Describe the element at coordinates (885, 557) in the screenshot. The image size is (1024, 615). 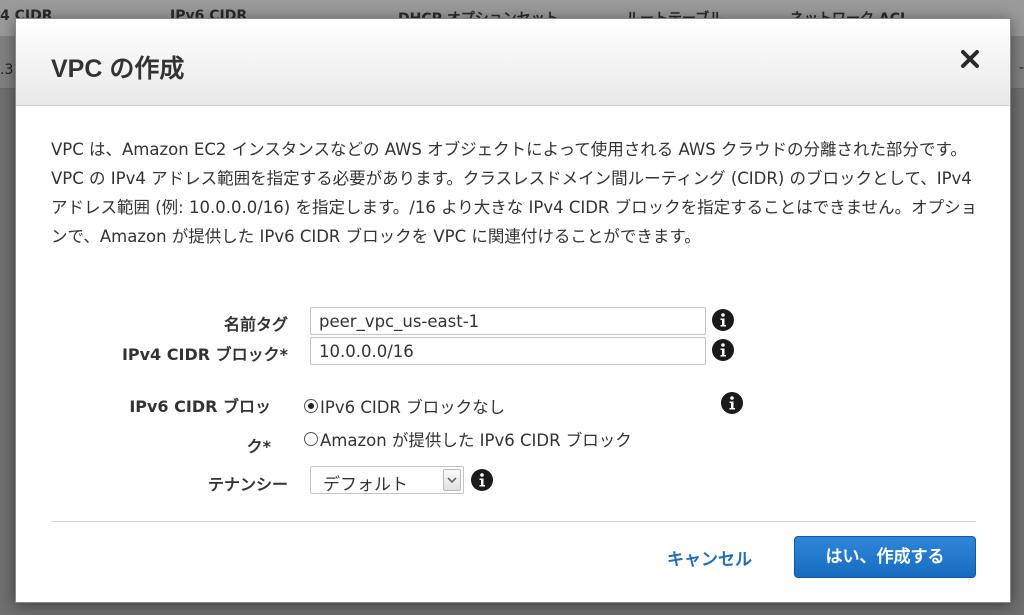
I see `create-button: はい、作成する` at that location.